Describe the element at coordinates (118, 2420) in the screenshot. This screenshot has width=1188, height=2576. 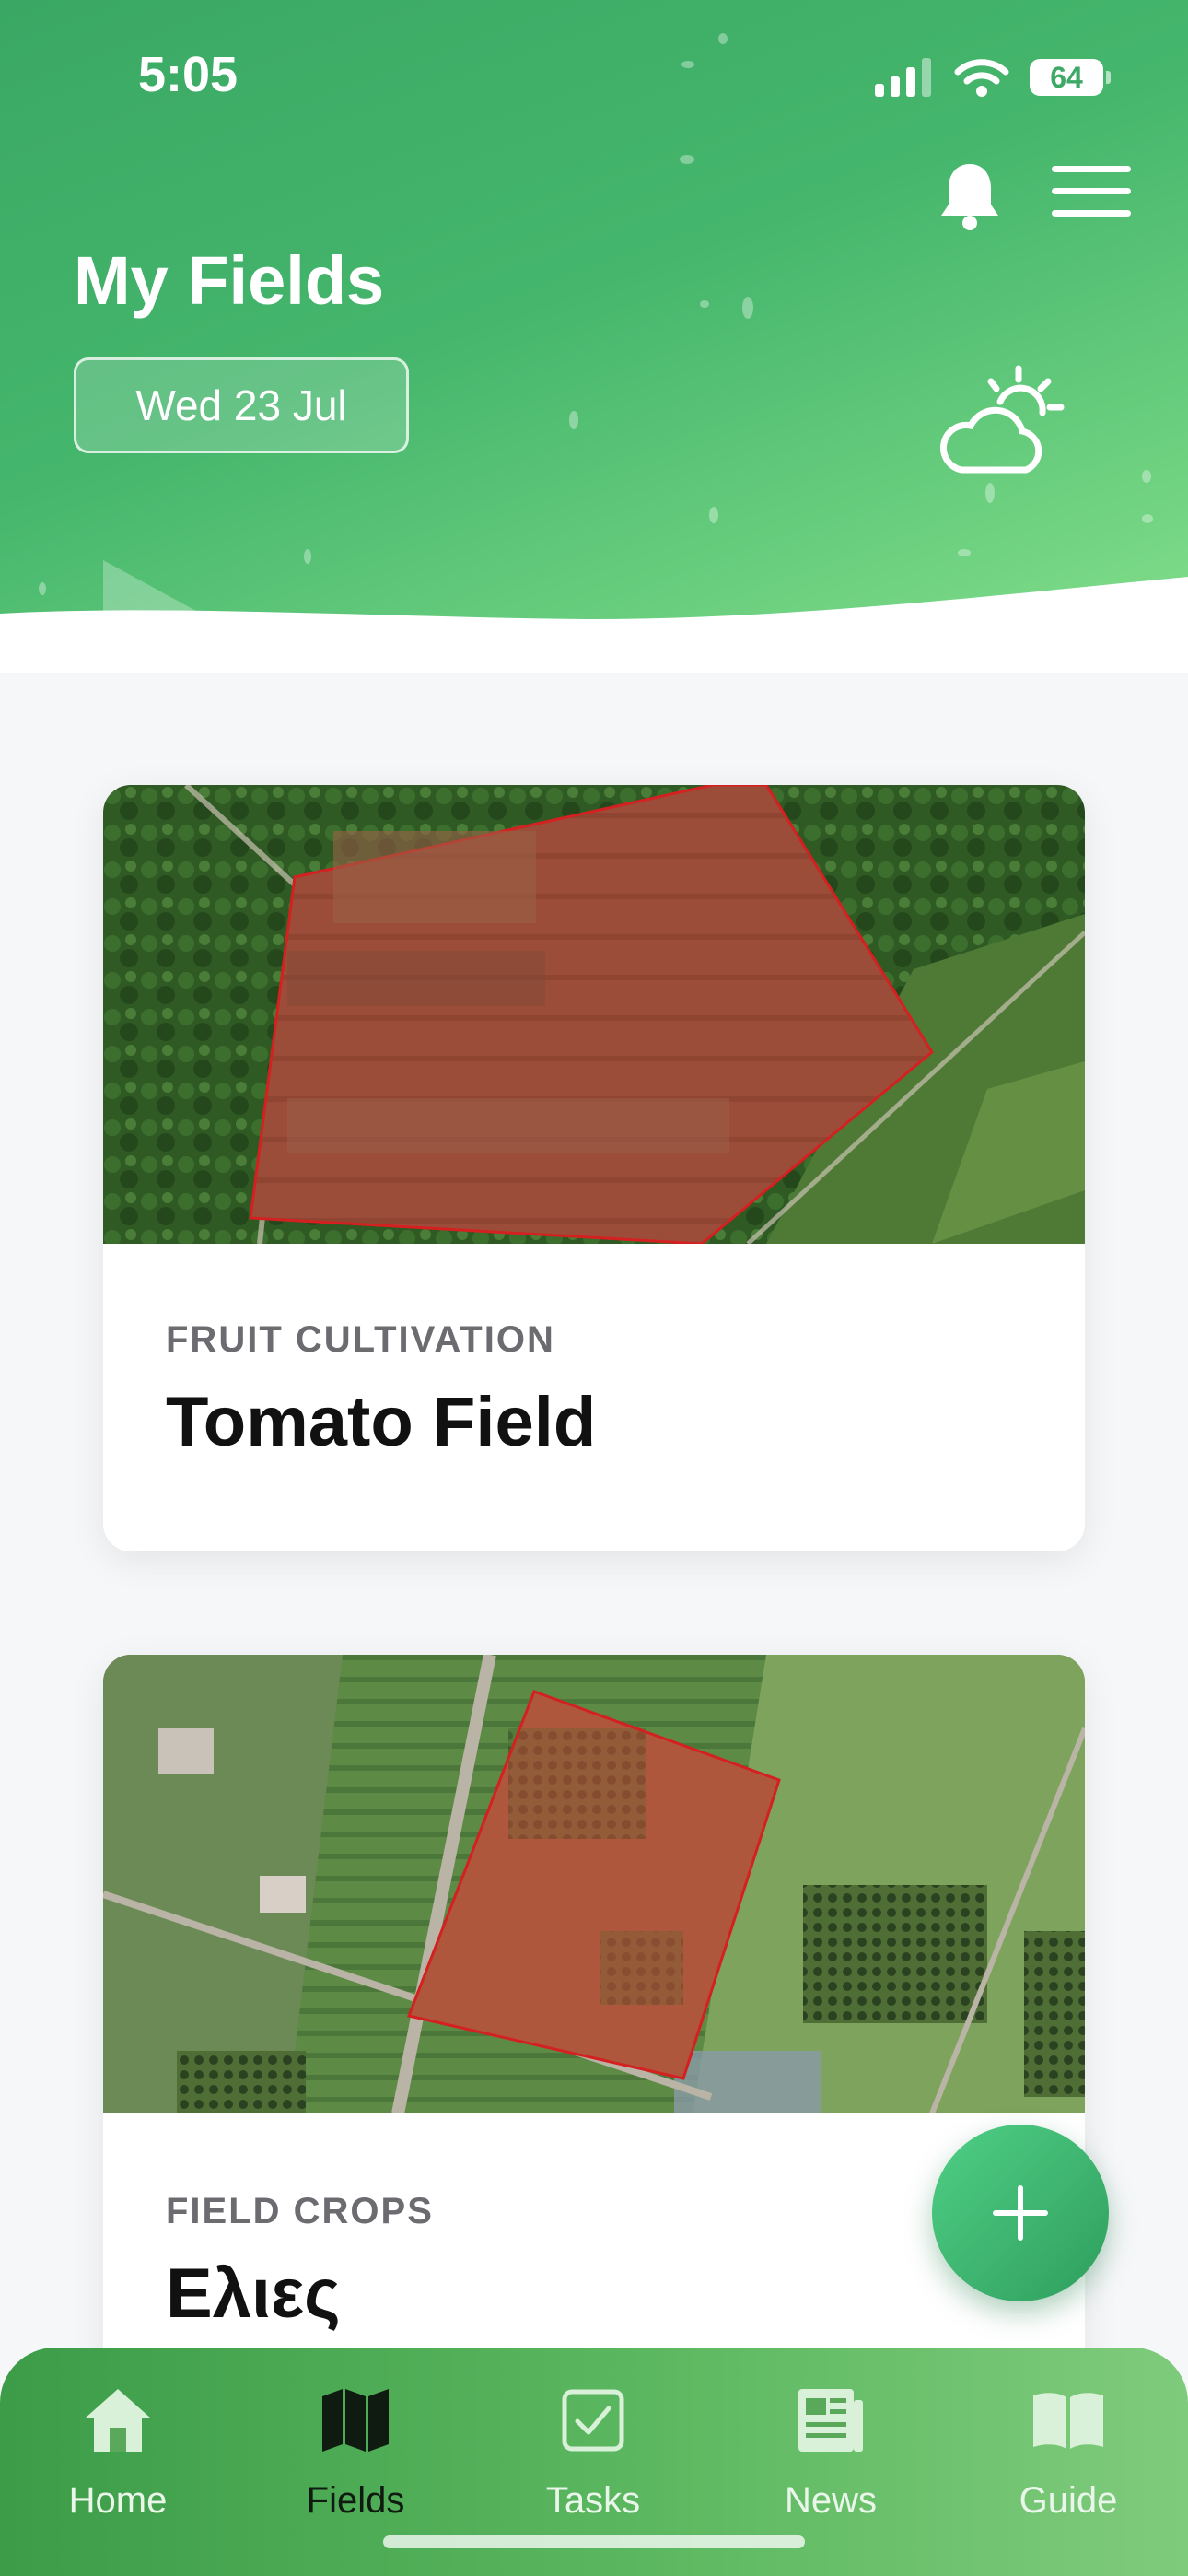
I see `home-icon` at that location.